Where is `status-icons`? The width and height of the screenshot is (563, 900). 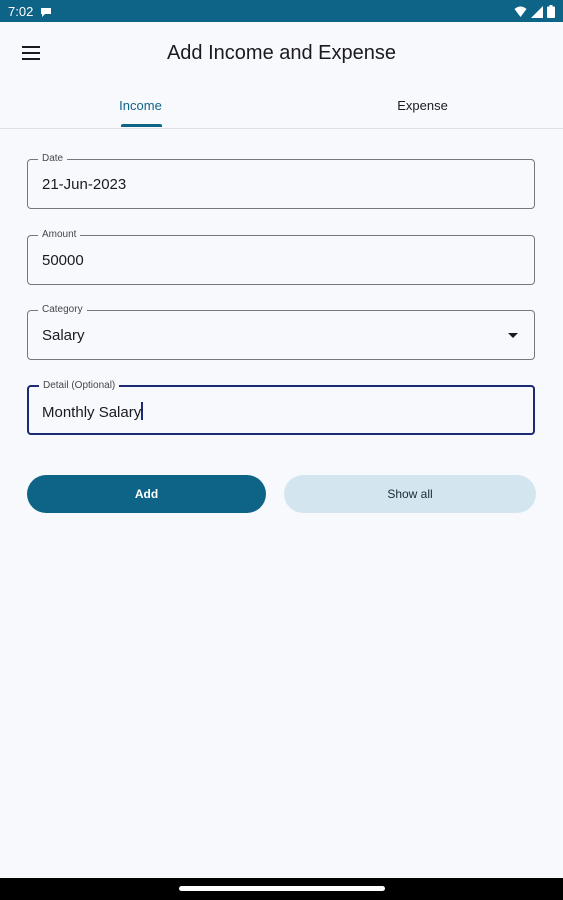 status-icons is located at coordinates (534, 14).